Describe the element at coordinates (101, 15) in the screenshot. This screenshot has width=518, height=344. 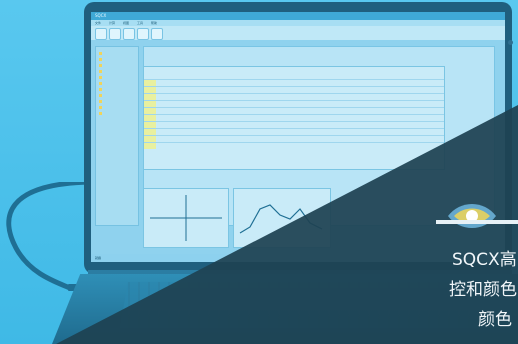
I see `app-title: SQCX` at that location.